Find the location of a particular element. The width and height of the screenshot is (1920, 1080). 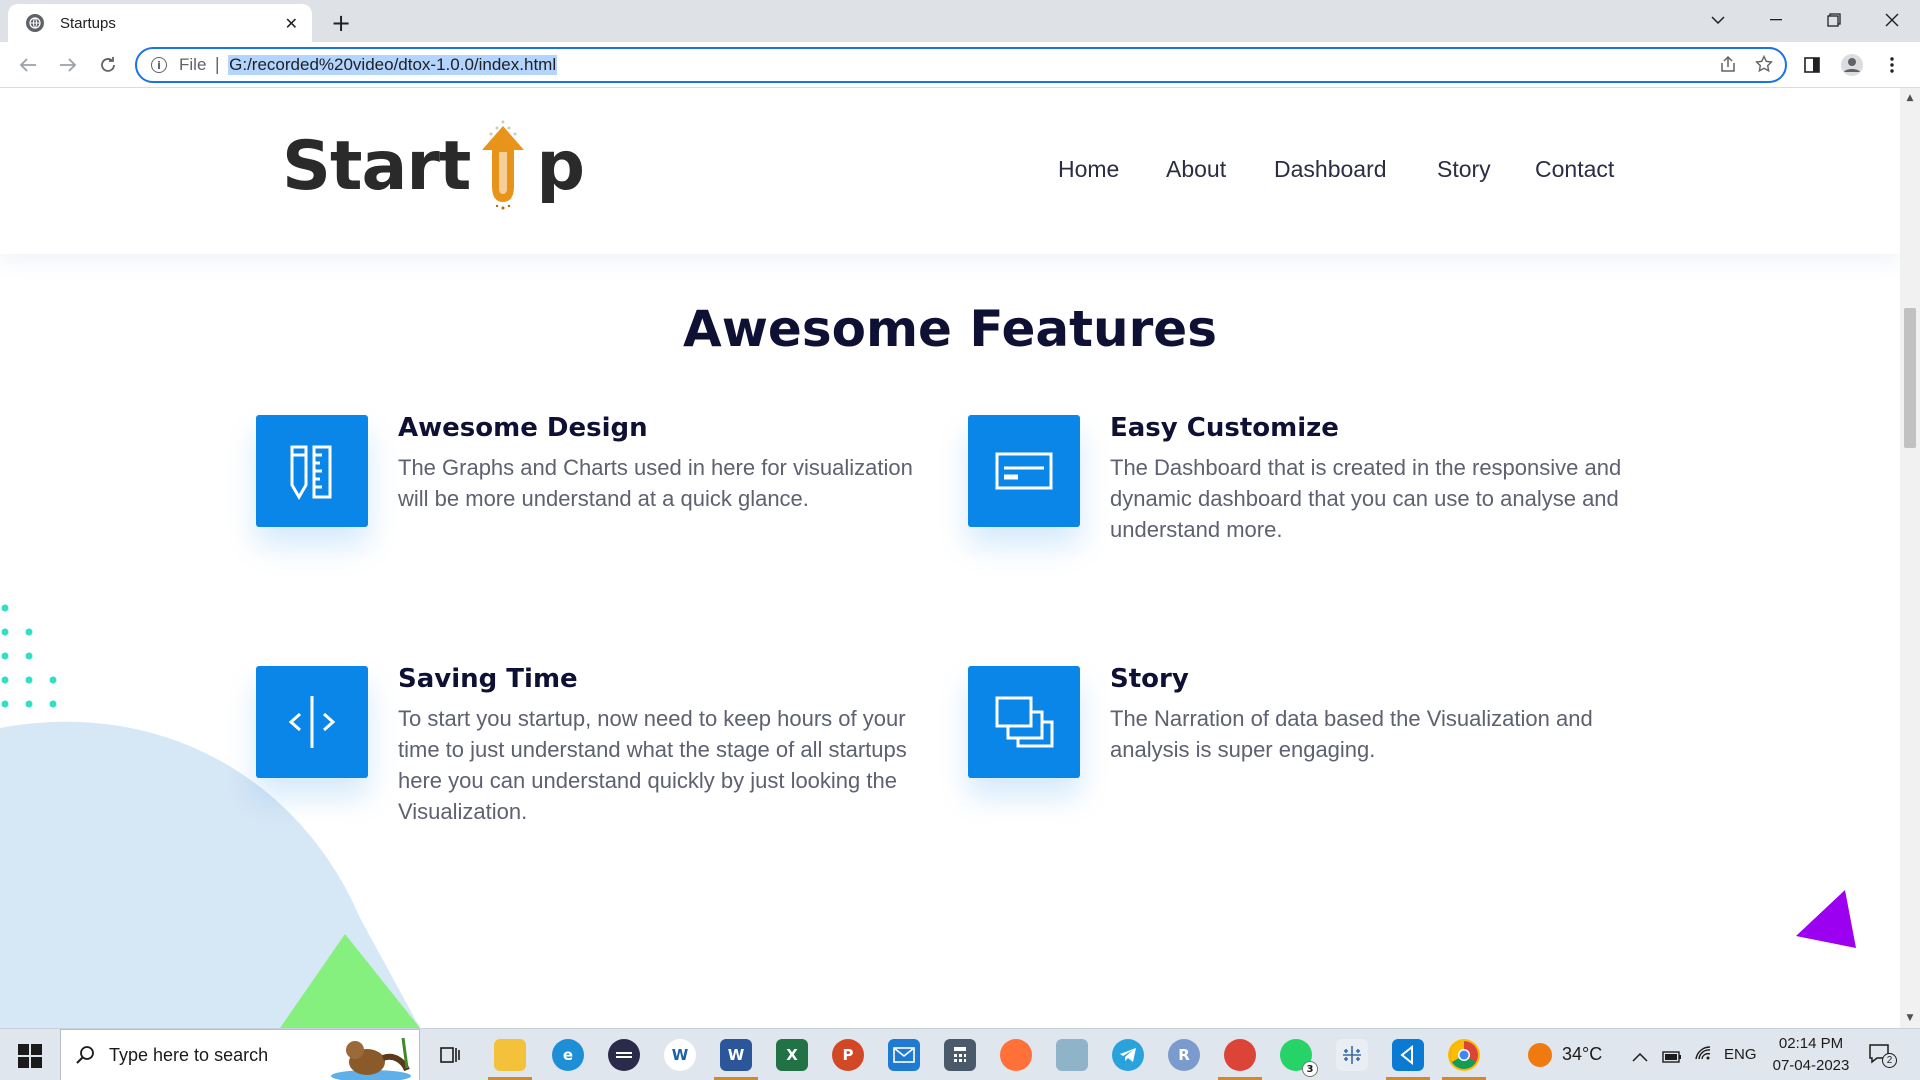

telegram-icon is located at coordinates (1128, 1055).